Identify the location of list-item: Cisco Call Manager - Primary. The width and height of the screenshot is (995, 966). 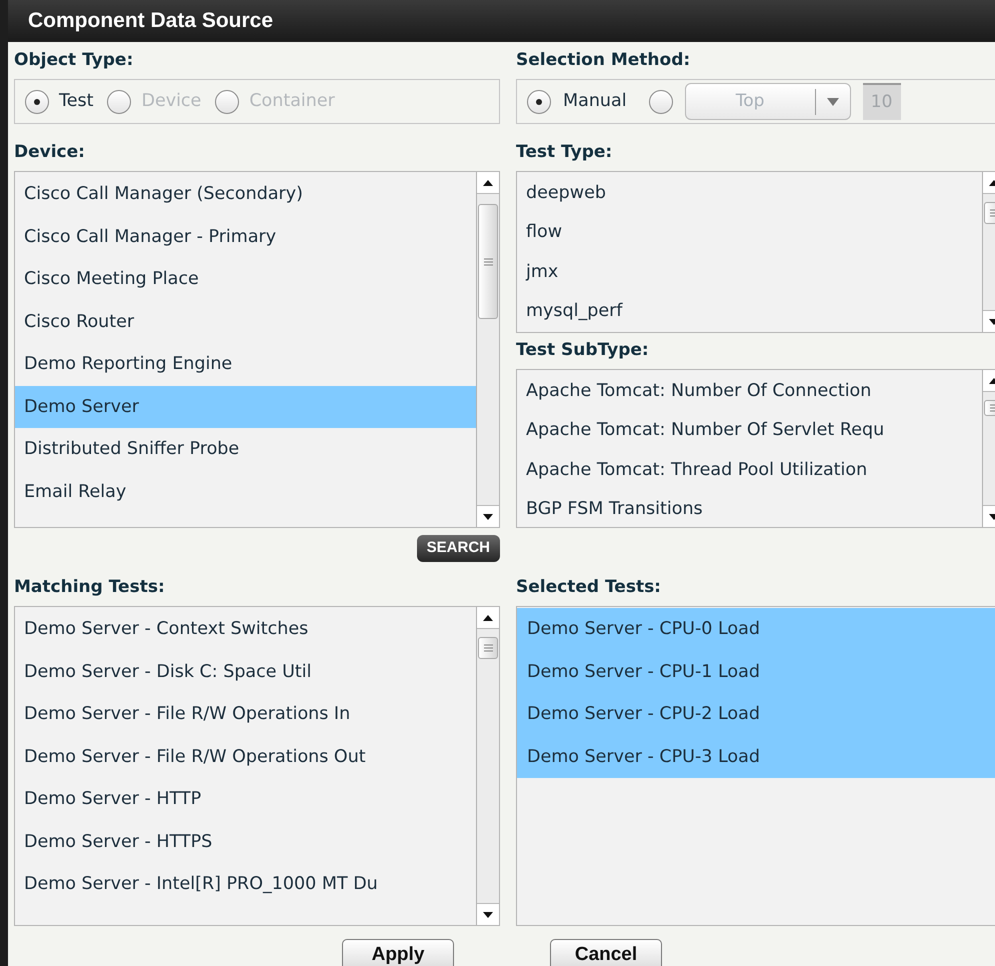
(245, 237).